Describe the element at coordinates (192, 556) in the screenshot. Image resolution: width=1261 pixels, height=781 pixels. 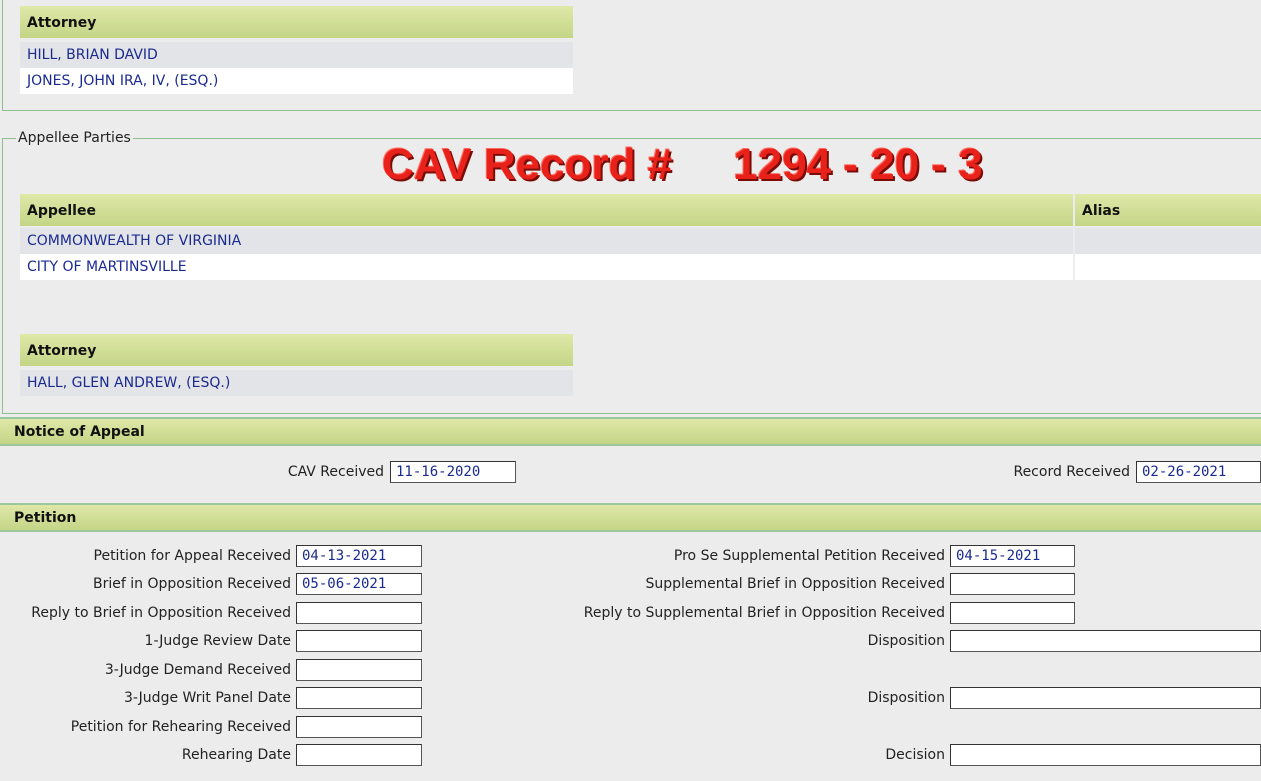
I see `petition-for-appeal-received-label: Petition for Appeal Received` at that location.